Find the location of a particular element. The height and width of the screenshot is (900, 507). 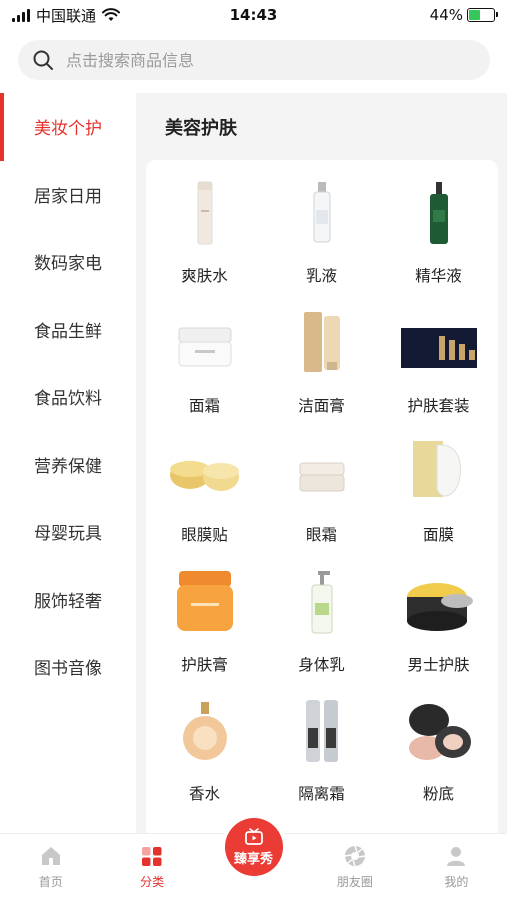

product-category-label: 乳液 is located at coordinates (321, 276).